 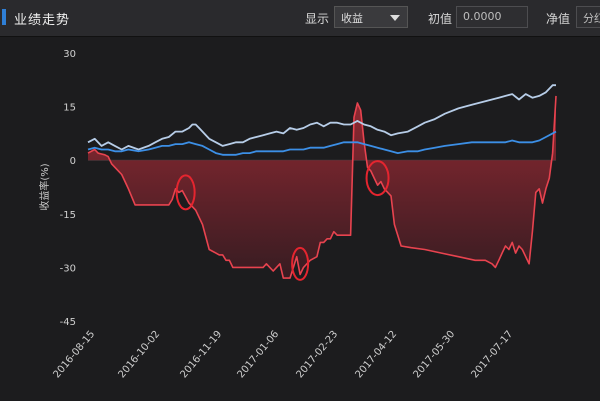 I want to click on x-tick-label: 2016-11-19, so click(x=202, y=355).